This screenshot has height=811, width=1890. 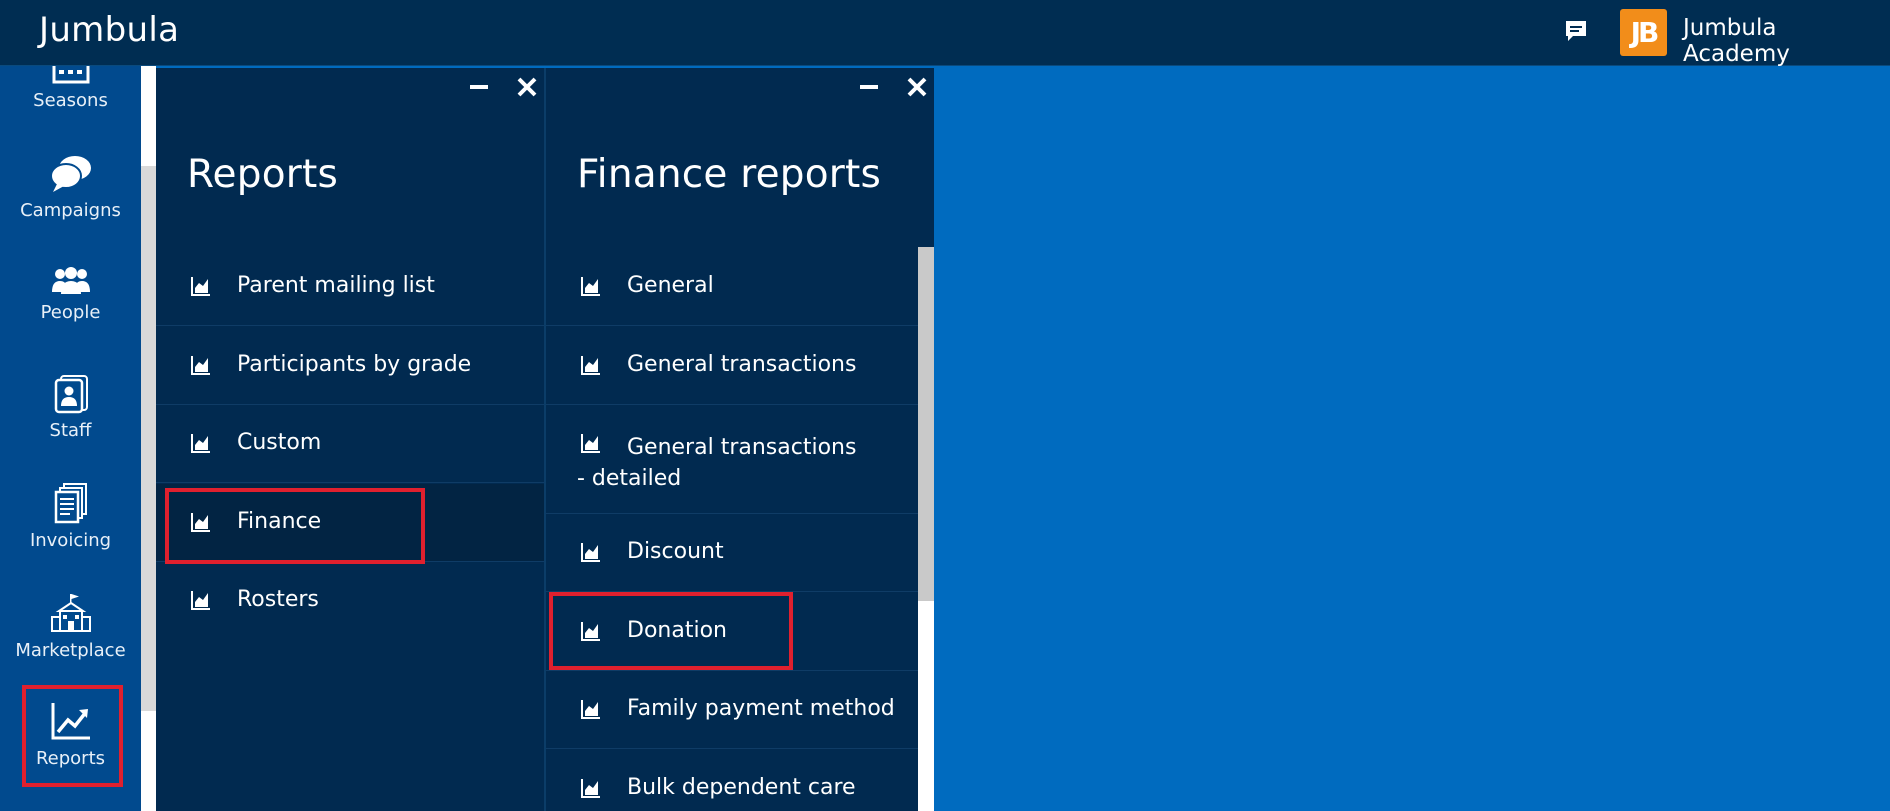 What do you see at coordinates (732, 287) in the screenshot?
I see `finance-item-general: General` at bounding box center [732, 287].